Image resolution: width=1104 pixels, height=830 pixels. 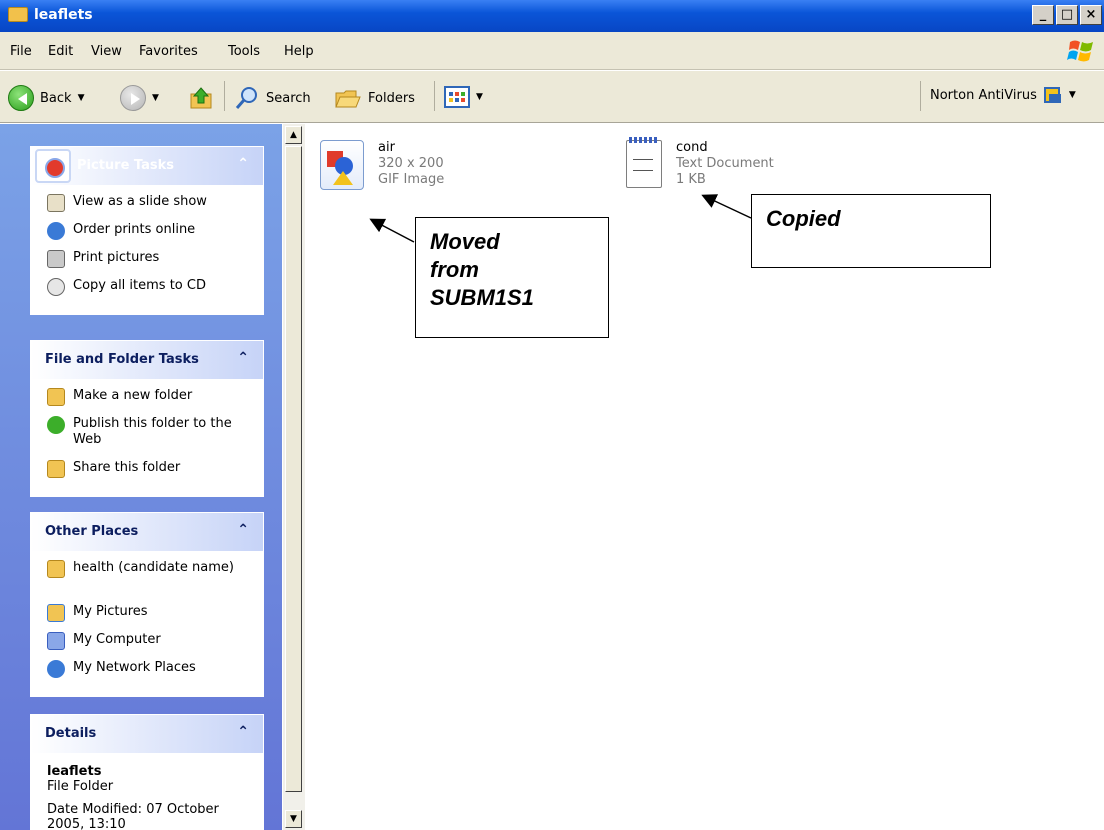 I want to click on folders-label: Folders, so click(x=391, y=98).